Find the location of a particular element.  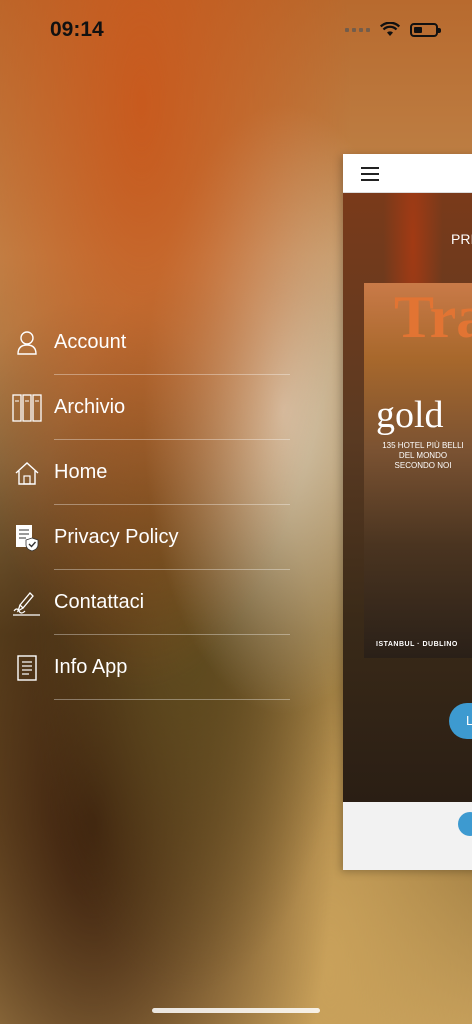

menu-item-privacy-policy: Privacy Policy is located at coordinates (150, 537).